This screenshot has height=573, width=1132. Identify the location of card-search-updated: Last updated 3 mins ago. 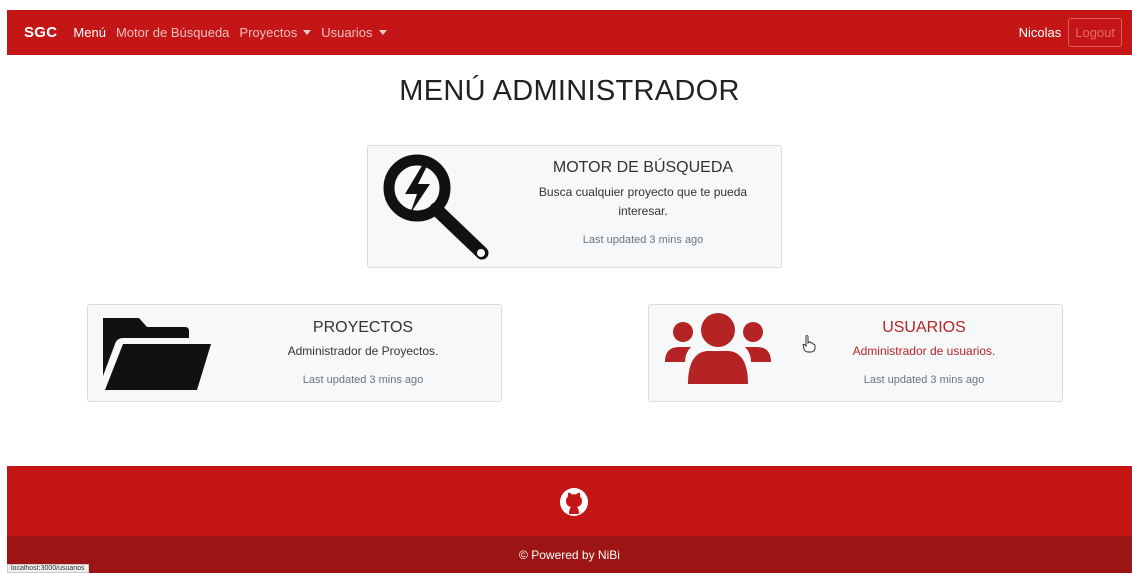
(643, 240).